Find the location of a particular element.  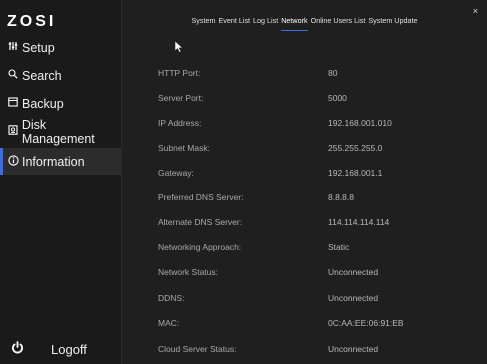

info-row-http-port: HTTP Port: 80 is located at coordinates (304, 73).